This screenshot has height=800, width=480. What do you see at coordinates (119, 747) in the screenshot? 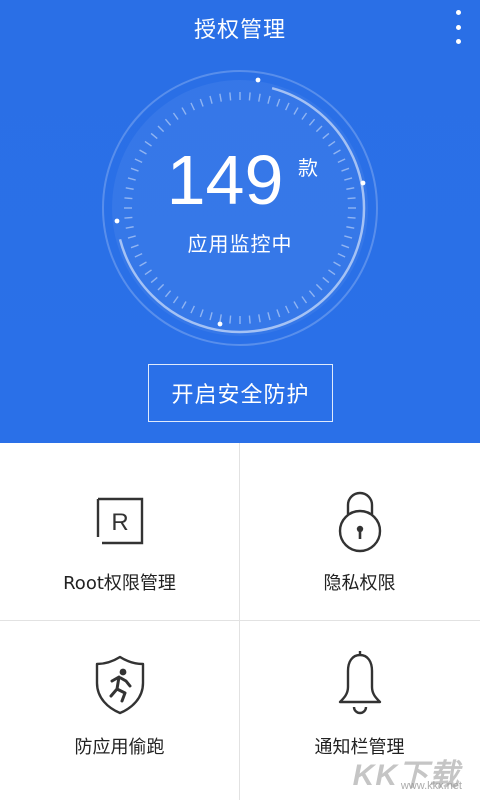
I see `tile-label: 防应用偷跑` at bounding box center [119, 747].